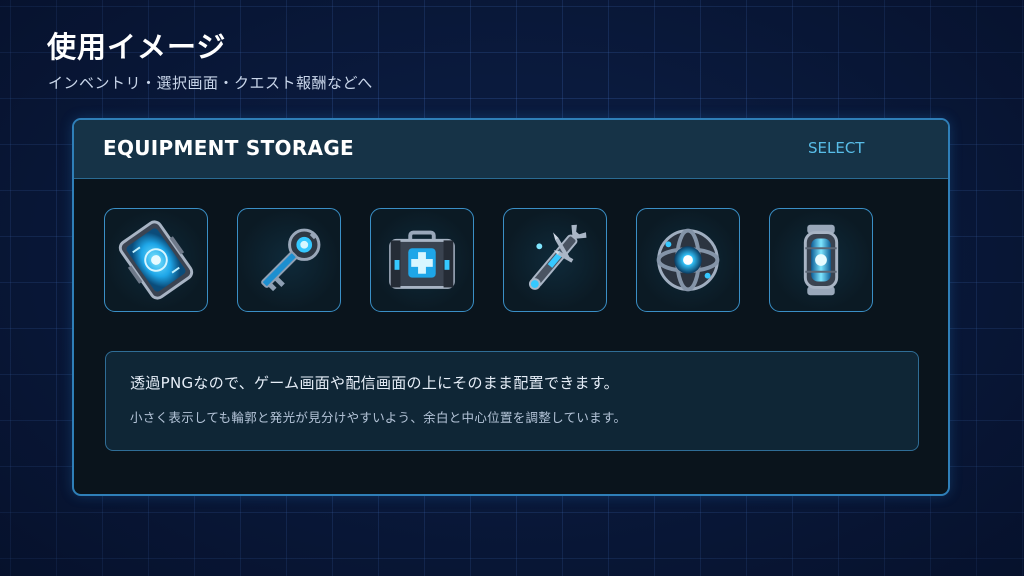 This screenshot has height=576, width=1024. What do you see at coordinates (557, 257) in the screenshot?
I see `multitool-wrench-icon` at bounding box center [557, 257].